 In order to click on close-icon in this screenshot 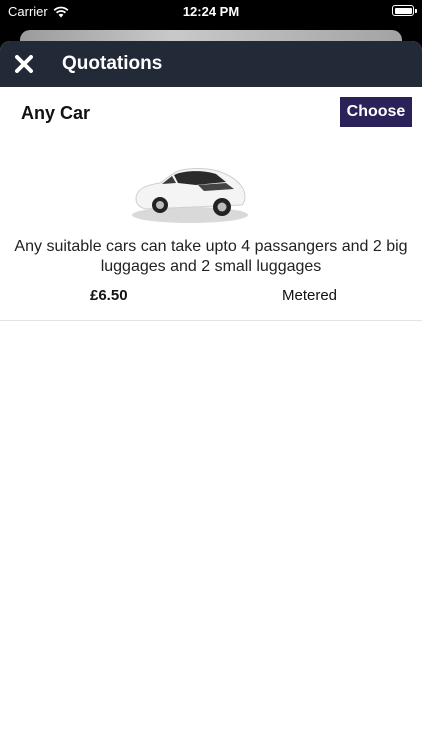, I will do `click(24, 64)`.